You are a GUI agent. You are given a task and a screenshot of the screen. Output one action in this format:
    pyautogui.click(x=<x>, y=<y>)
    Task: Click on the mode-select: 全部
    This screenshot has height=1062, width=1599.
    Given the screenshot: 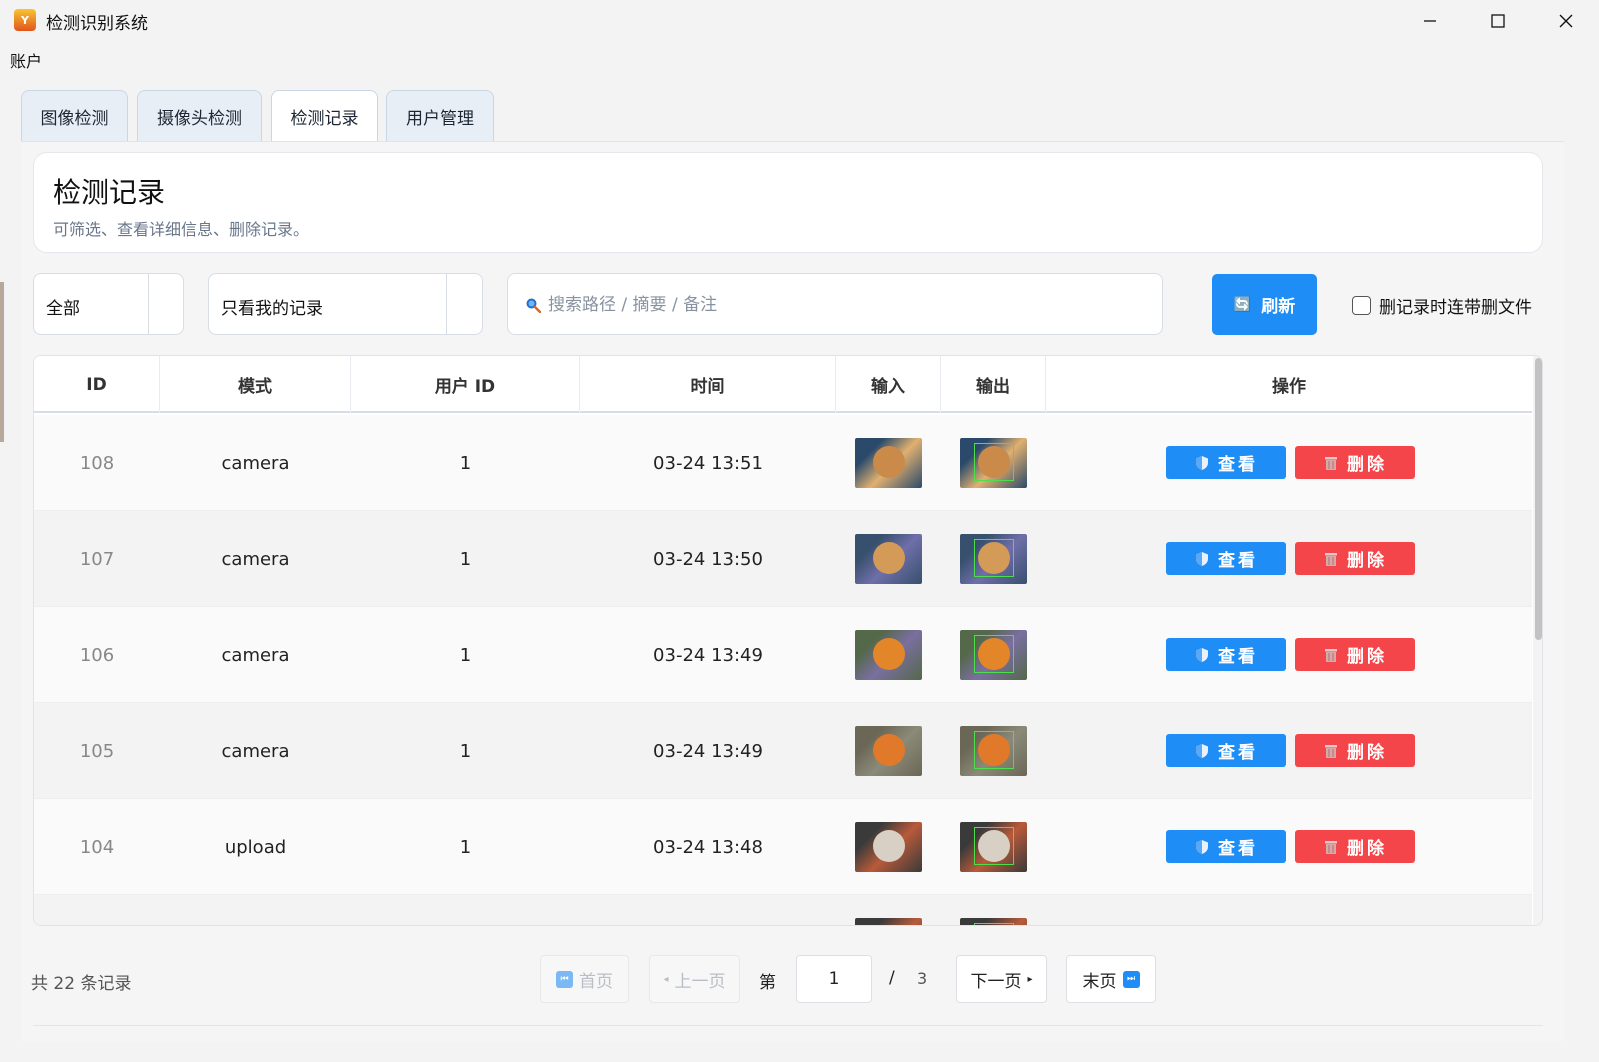 What is the action you would take?
    pyautogui.click(x=108, y=304)
    